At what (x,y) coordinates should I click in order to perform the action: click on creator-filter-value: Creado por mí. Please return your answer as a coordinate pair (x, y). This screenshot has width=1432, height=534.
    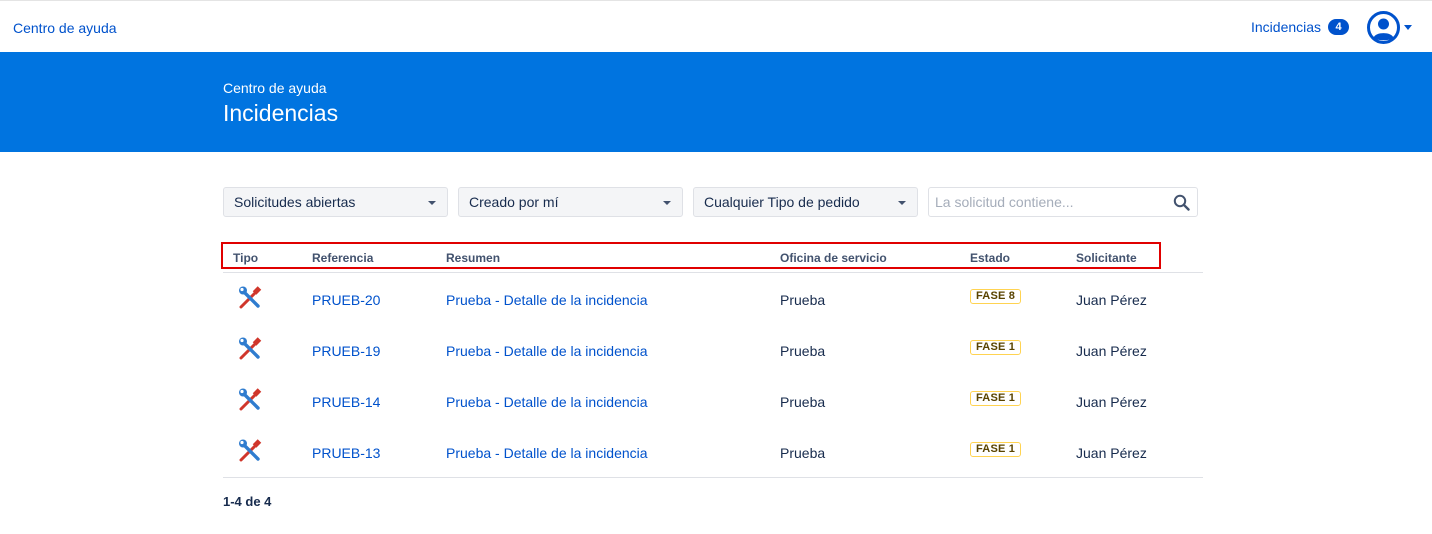
    Looking at the image, I should click on (514, 202).